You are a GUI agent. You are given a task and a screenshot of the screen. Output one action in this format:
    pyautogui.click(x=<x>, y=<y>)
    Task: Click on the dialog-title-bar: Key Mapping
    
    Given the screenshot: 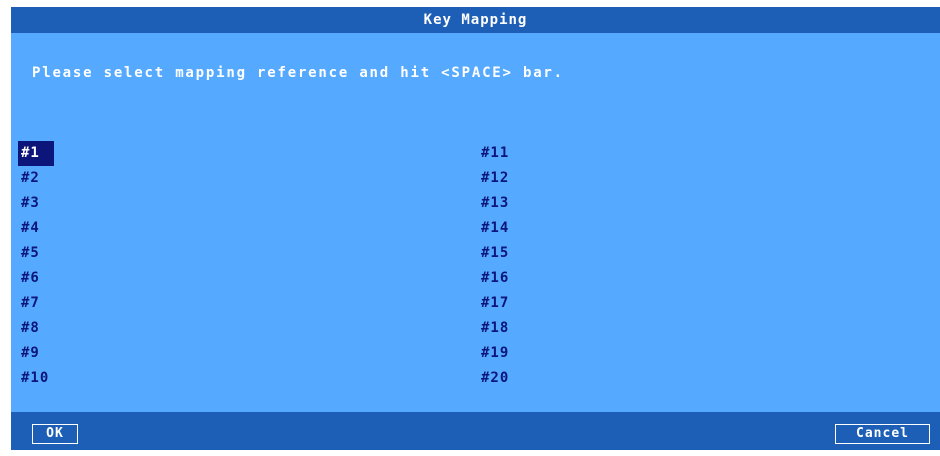 What is the action you would take?
    pyautogui.click(x=475, y=20)
    